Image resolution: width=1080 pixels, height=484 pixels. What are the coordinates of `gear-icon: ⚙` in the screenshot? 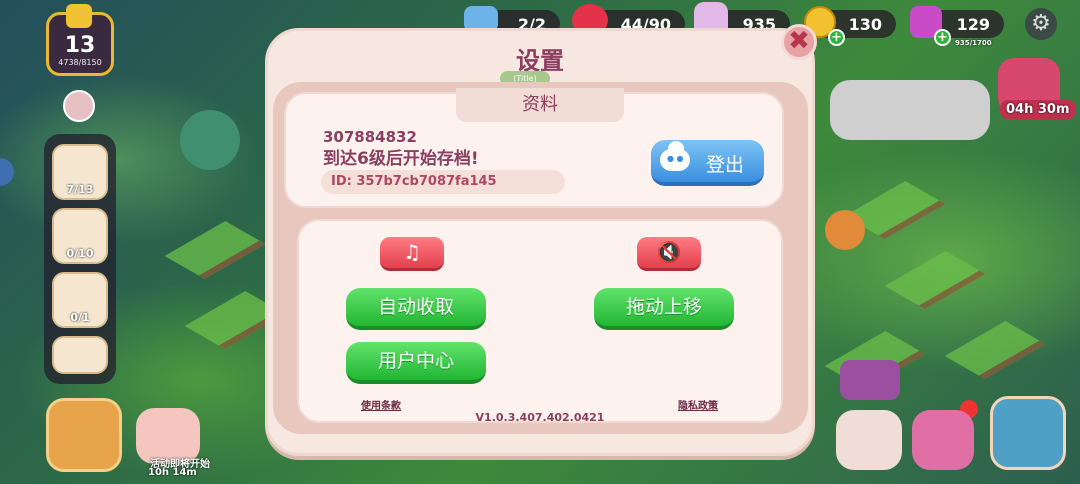 It's located at (1041, 24).